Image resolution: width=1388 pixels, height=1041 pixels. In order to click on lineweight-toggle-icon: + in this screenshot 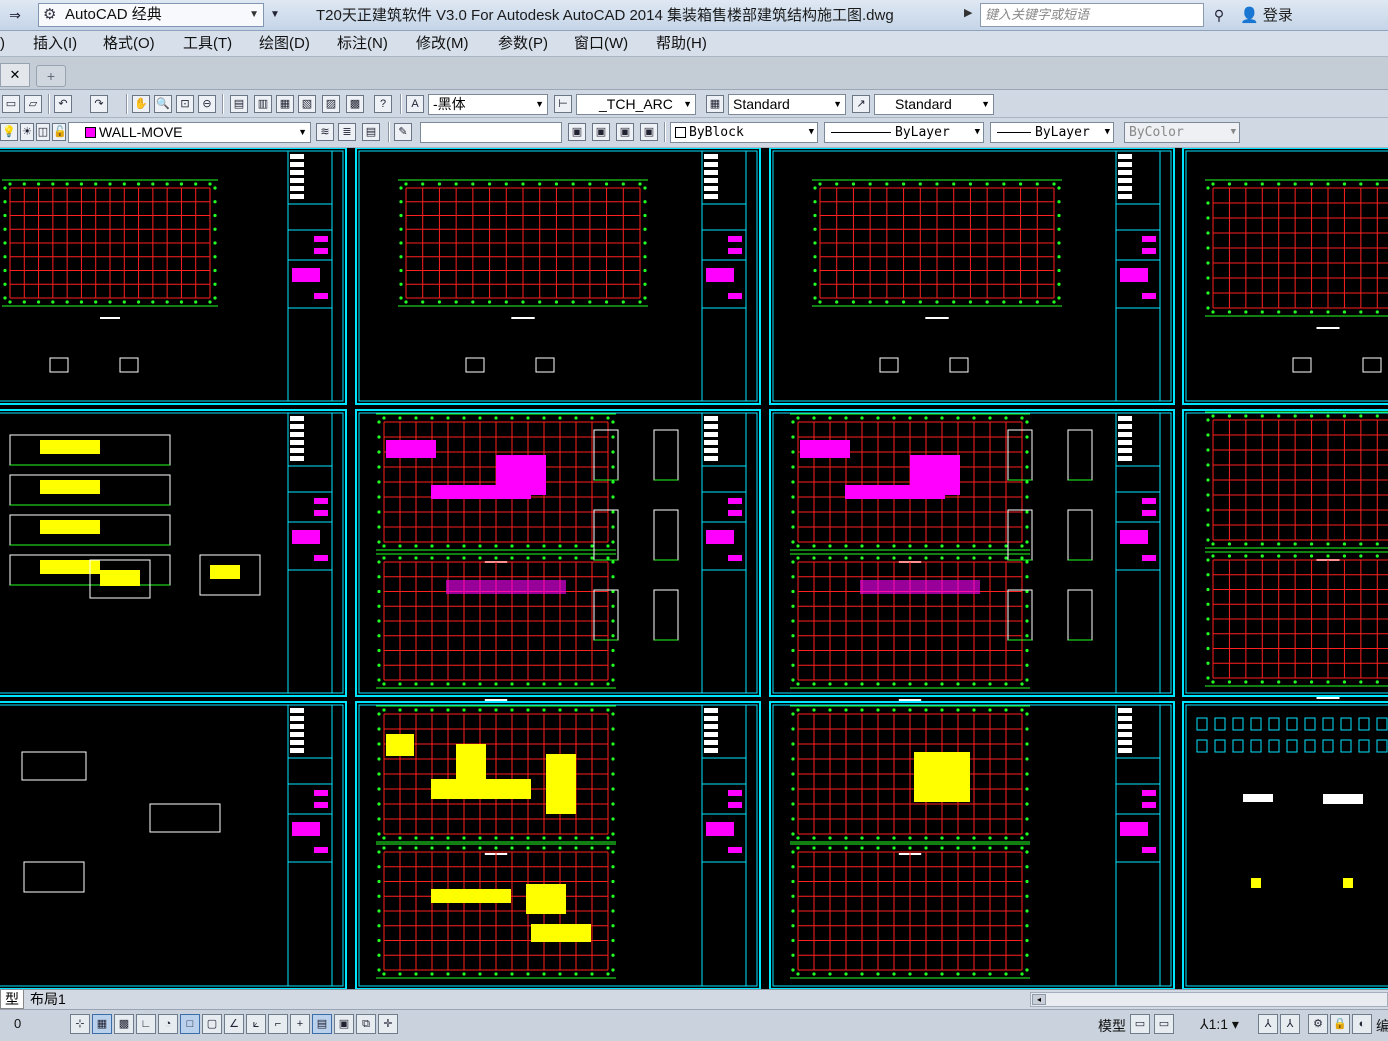, I will do `click(300, 1024)`.